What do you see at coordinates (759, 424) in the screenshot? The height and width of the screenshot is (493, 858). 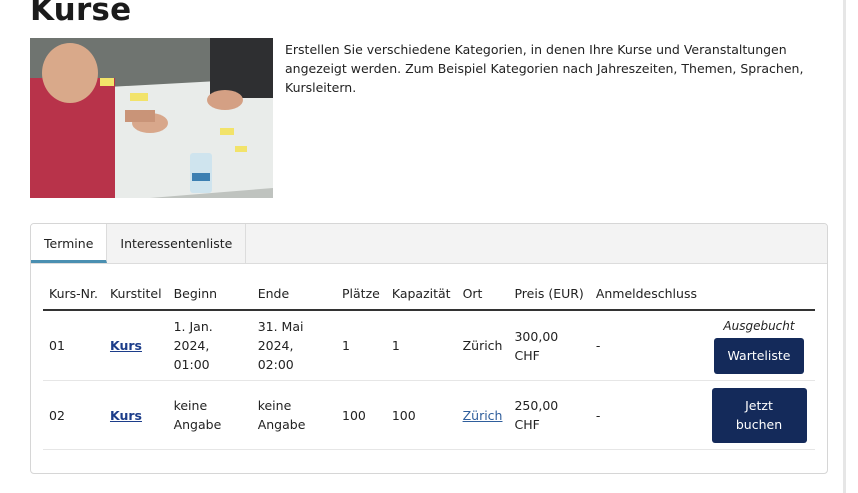 I see `book-label-line2: buchen` at bounding box center [759, 424].